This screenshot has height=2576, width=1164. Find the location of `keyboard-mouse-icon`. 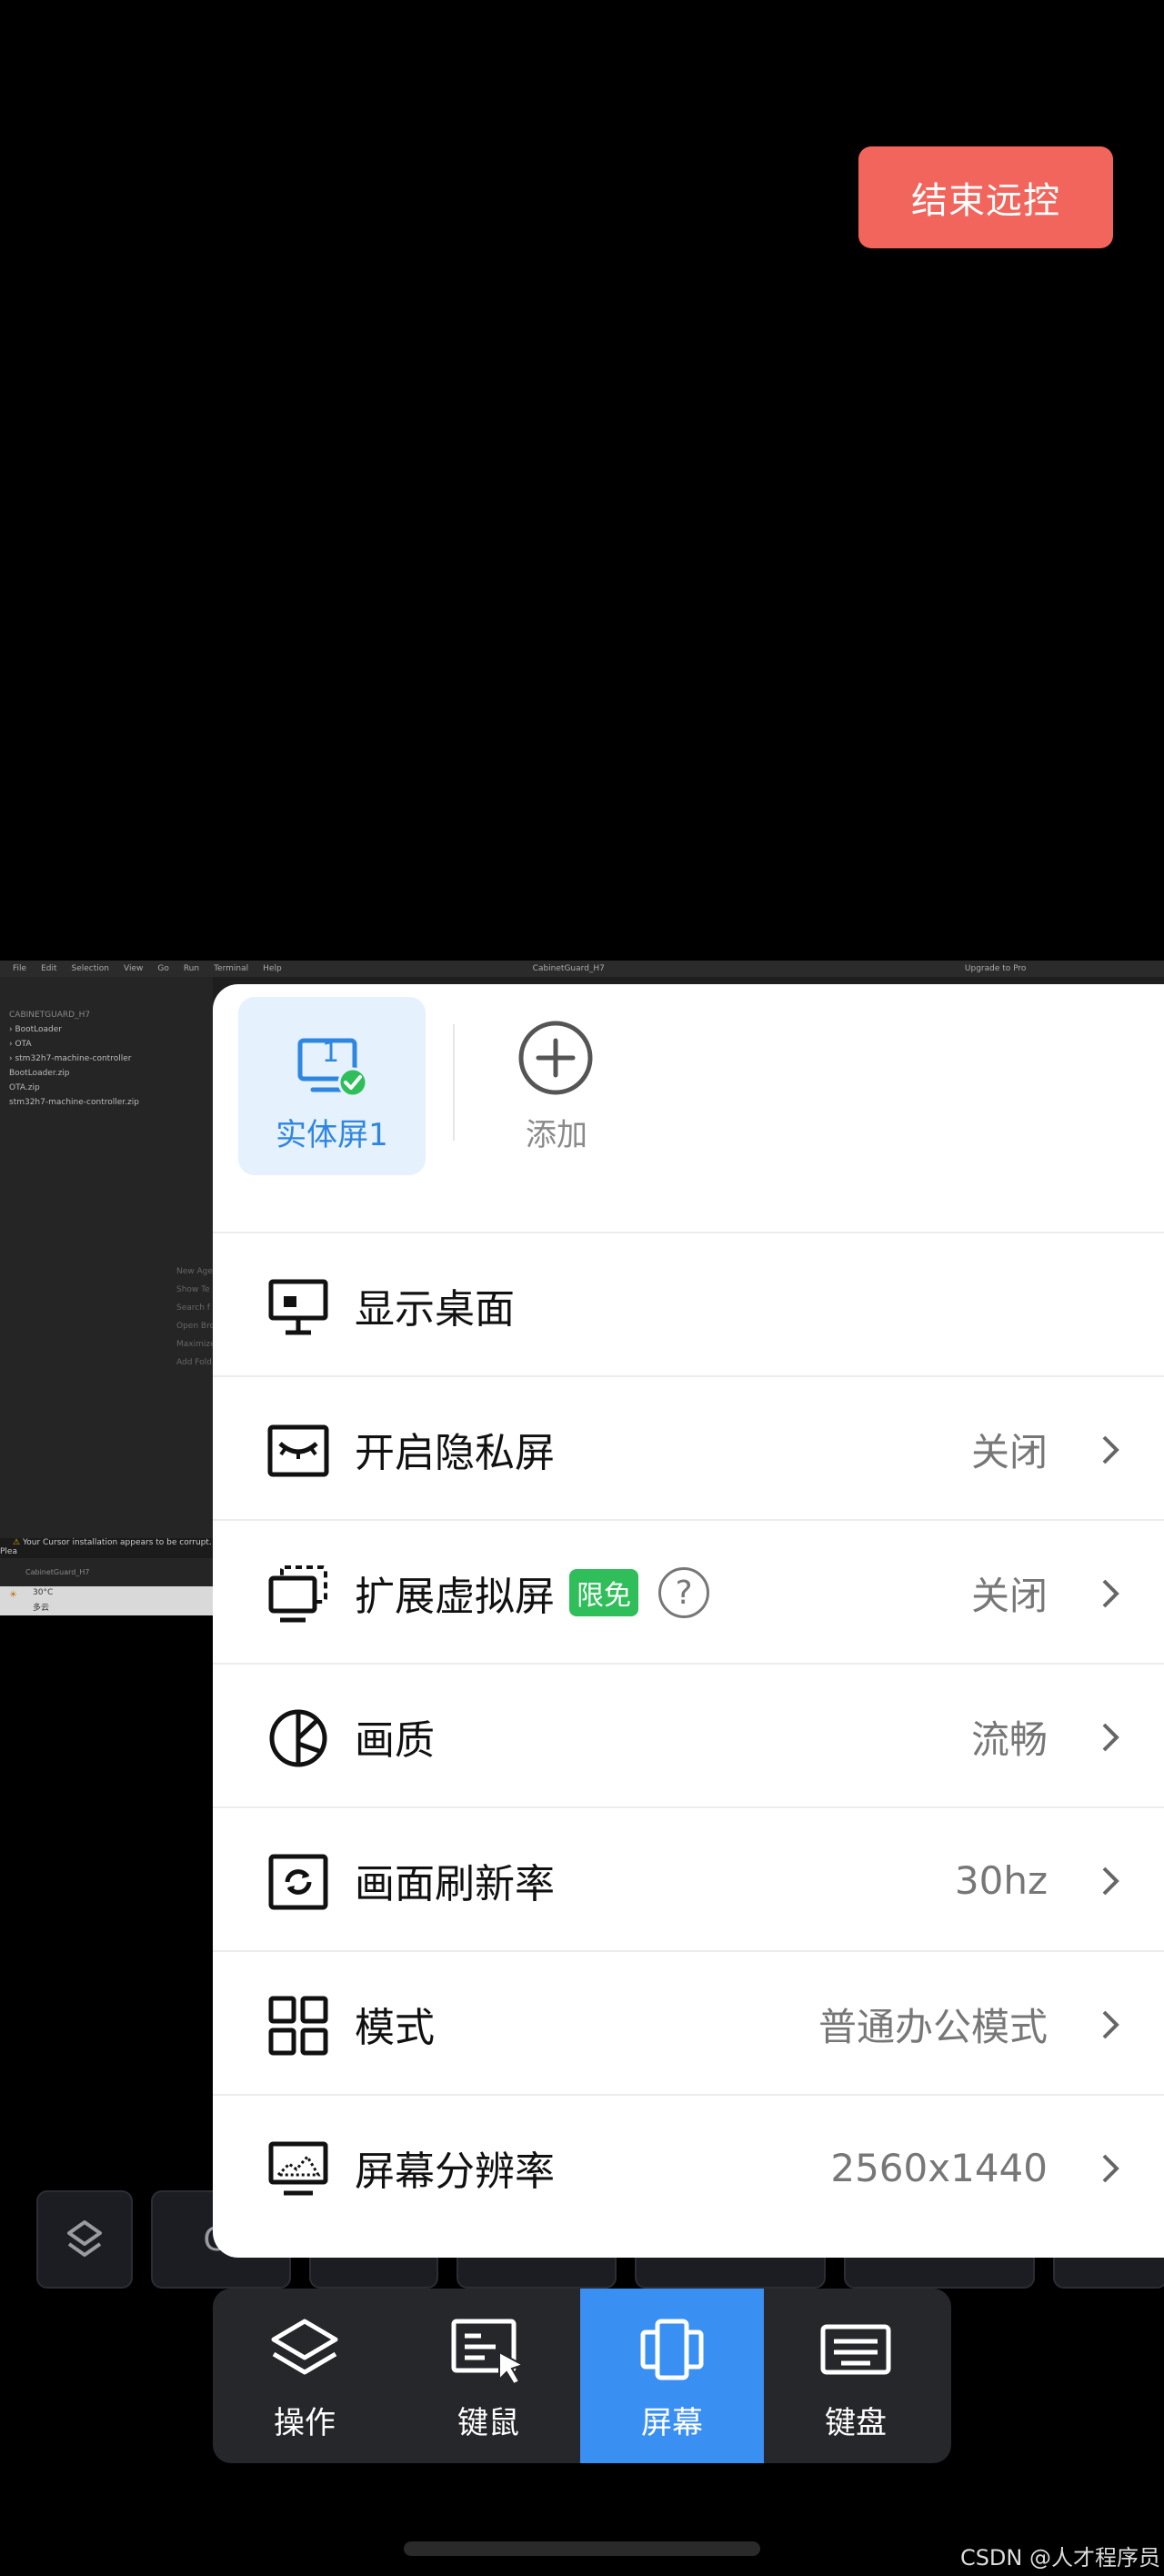

keyboard-mouse-icon is located at coordinates (489, 2352).